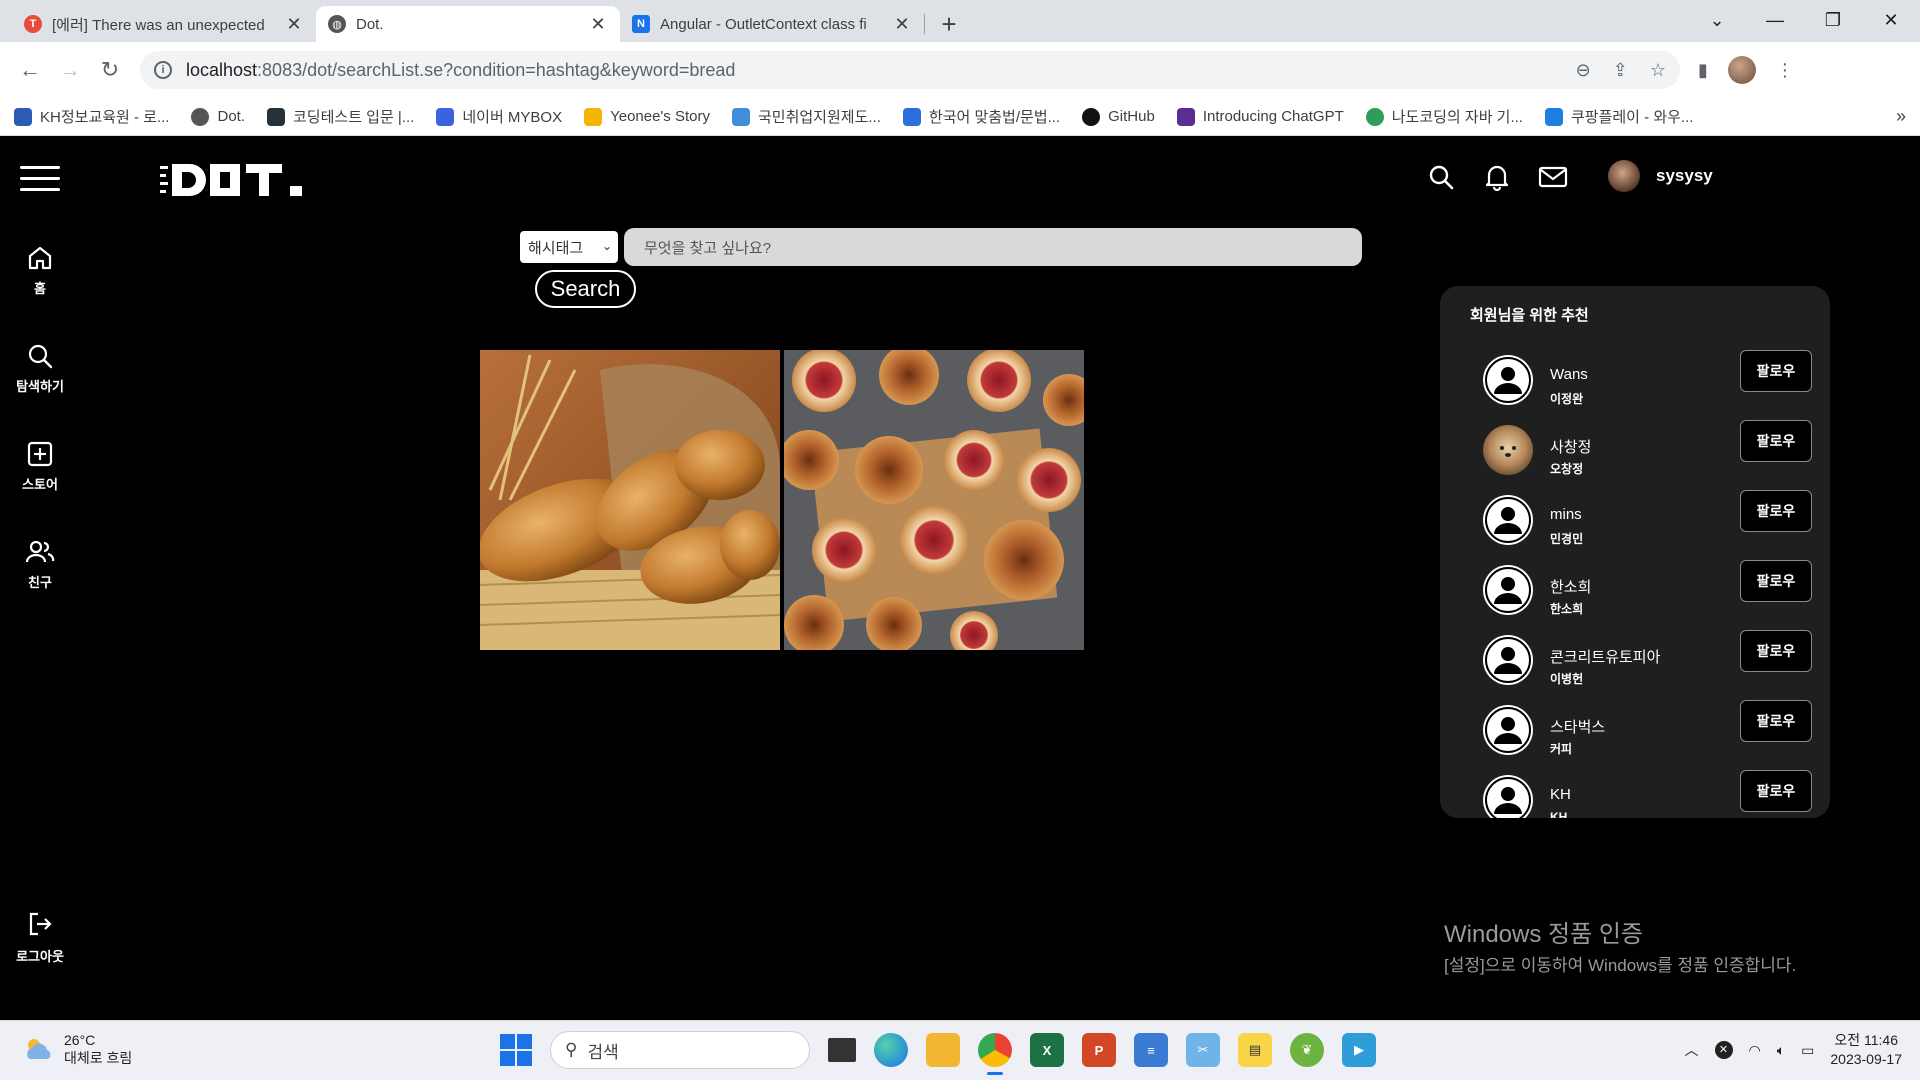  What do you see at coordinates (1441, 177) in the screenshot?
I see `search-icon` at bounding box center [1441, 177].